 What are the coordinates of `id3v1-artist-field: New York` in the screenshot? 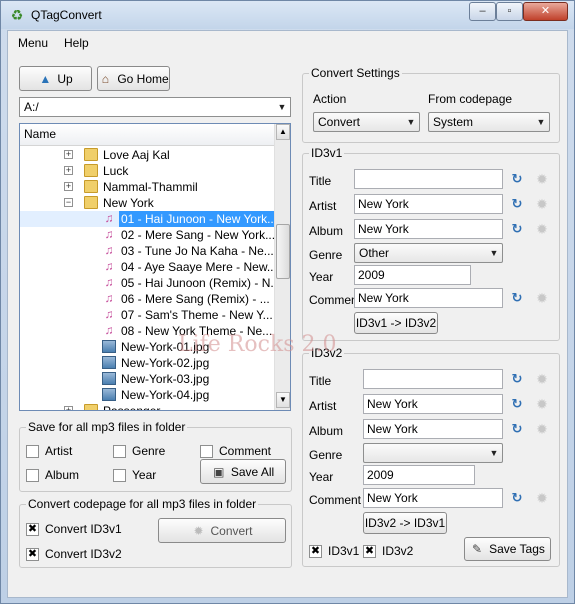 It's located at (428, 204).